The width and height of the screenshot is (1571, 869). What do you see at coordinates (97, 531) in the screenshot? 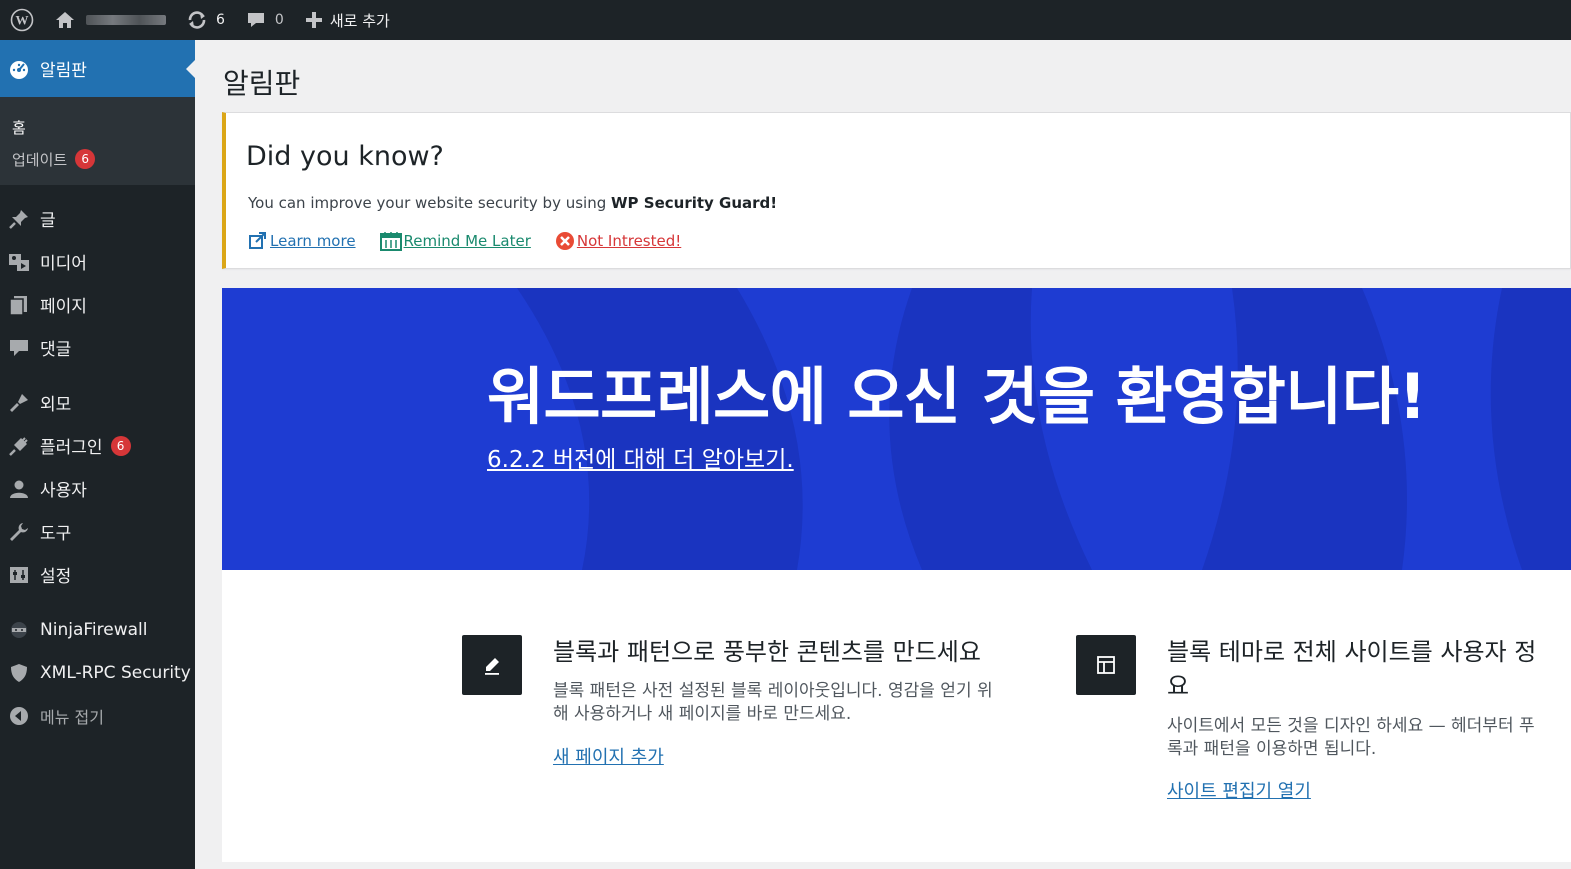
I see `menu-tools: 도구` at bounding box center [97, 531].